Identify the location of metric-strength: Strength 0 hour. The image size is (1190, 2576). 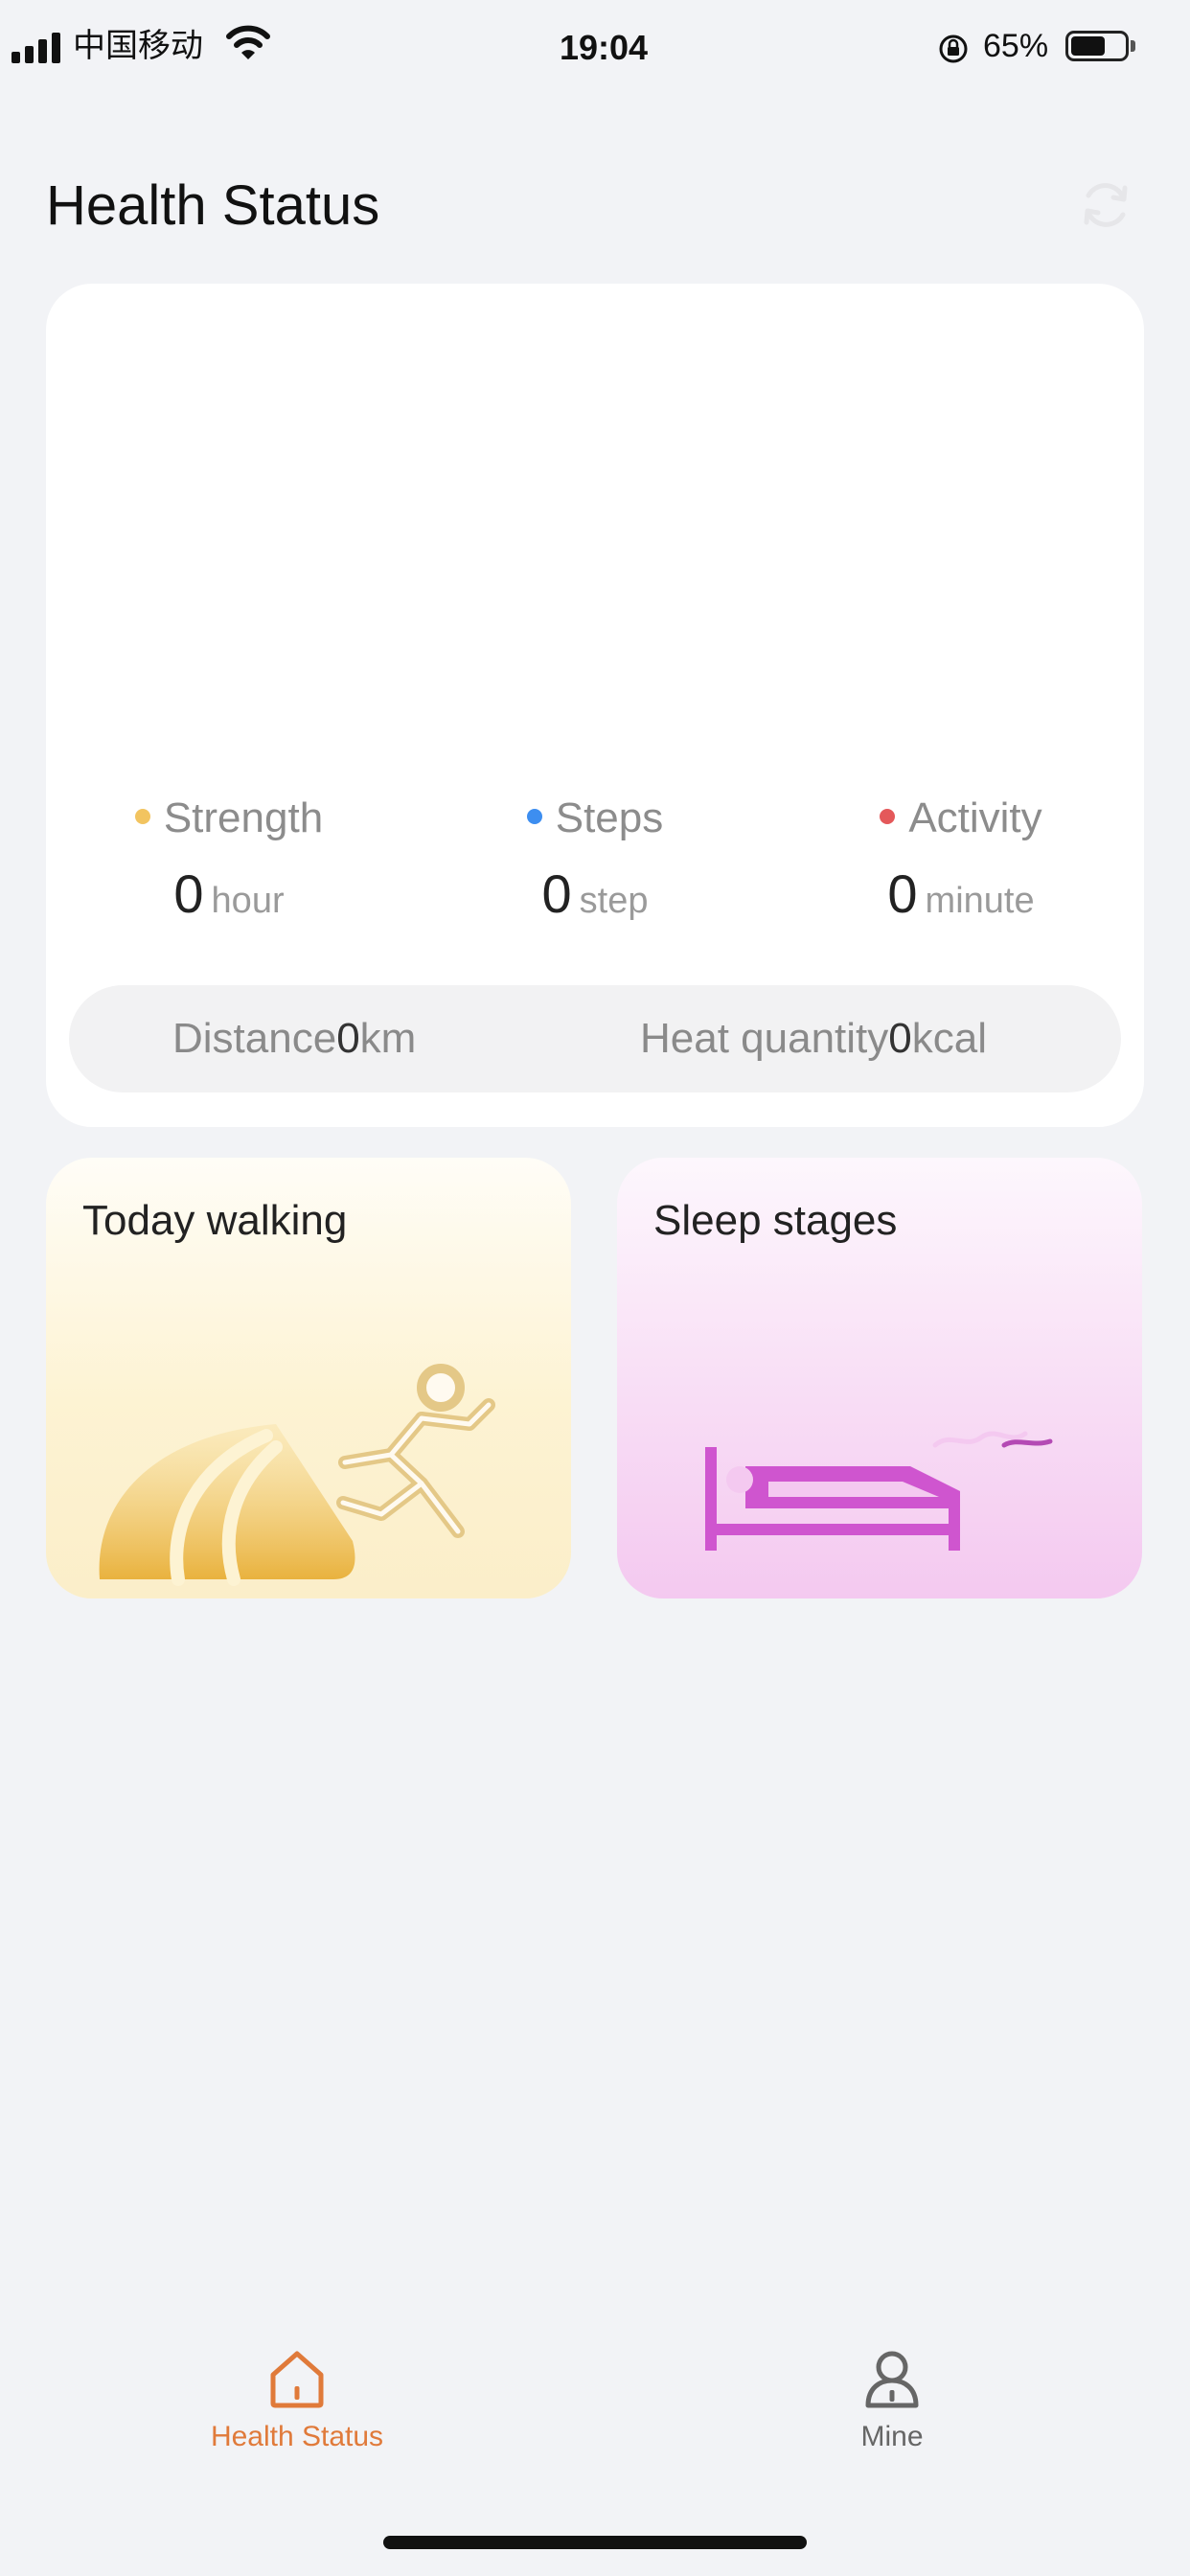
(229, 863).